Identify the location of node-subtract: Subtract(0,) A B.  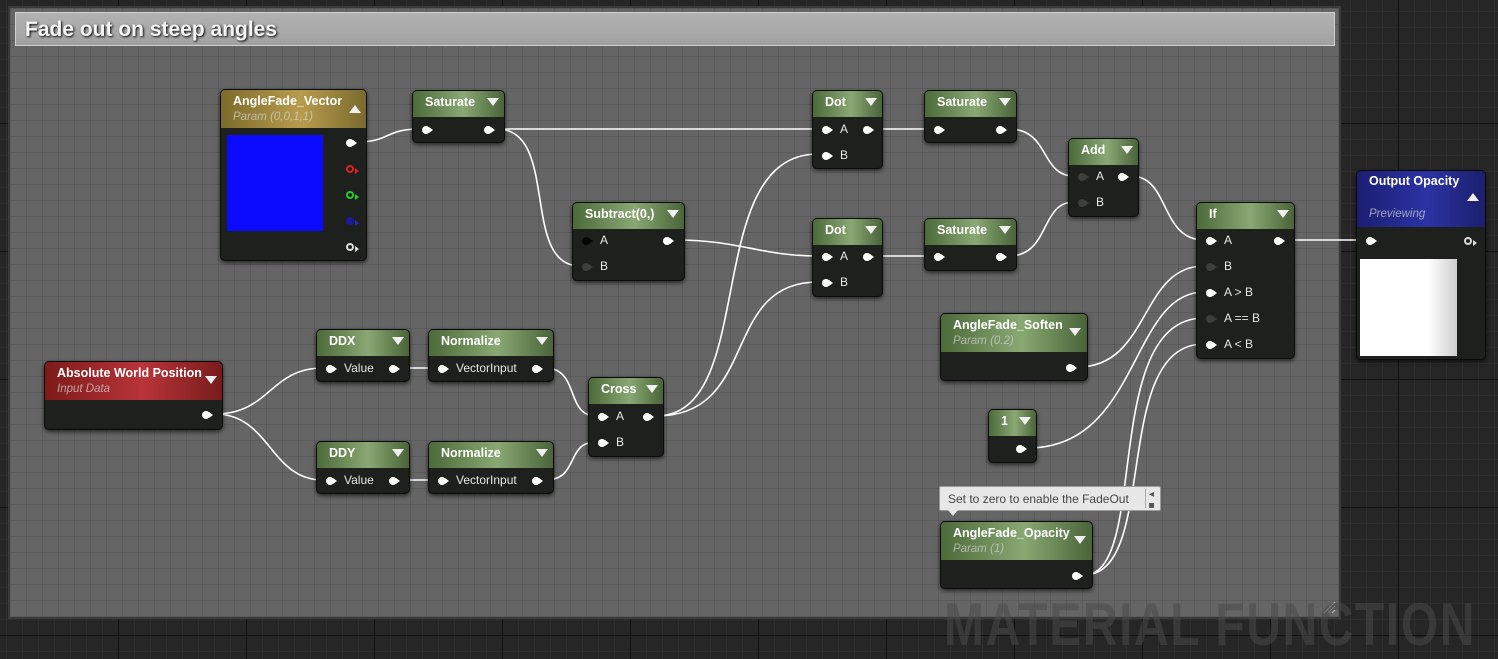
(628, 241).